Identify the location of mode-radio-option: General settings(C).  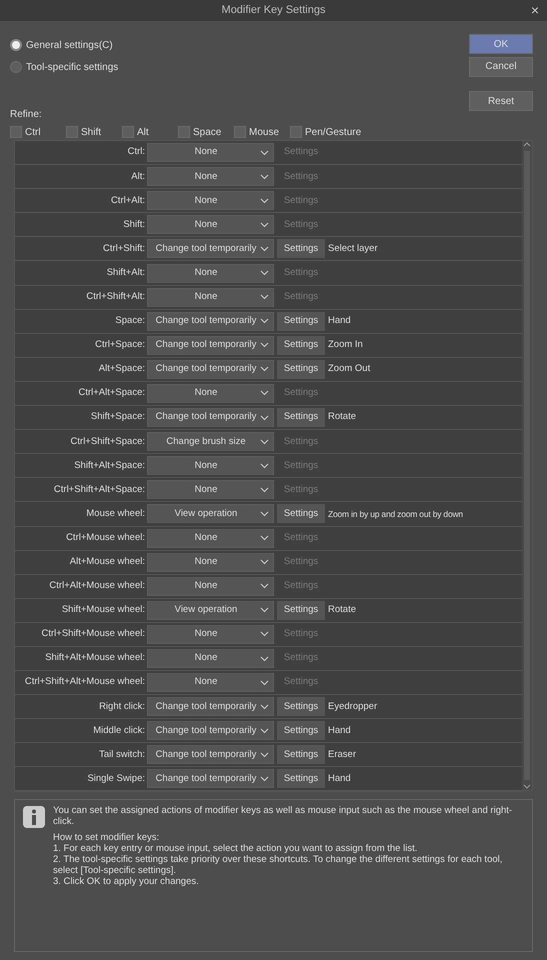
(64, 45).